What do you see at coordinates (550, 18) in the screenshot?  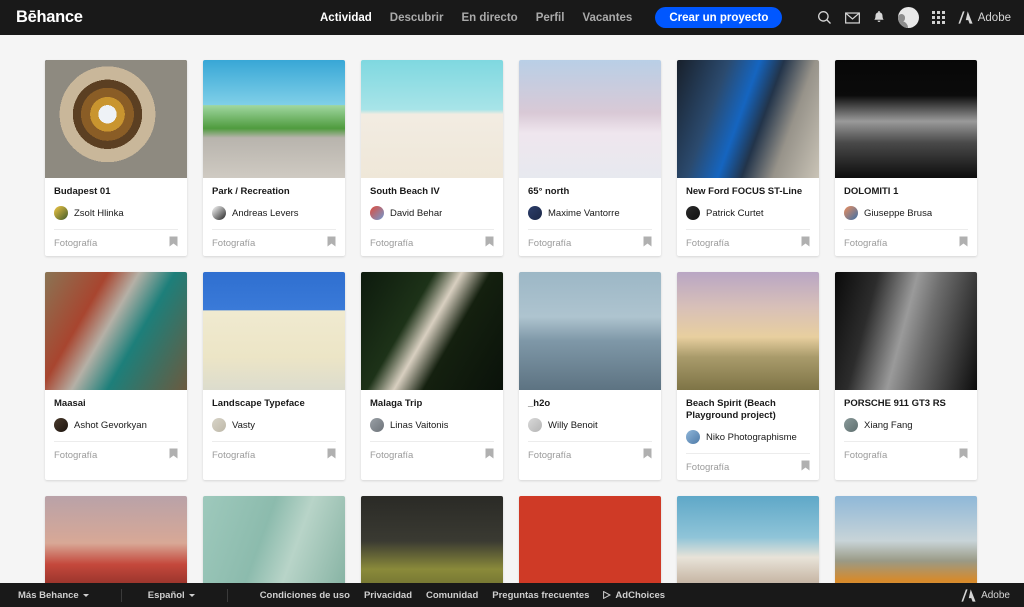 I see `nav-item-perfil: Perfil` at bounding box center [550, 18].